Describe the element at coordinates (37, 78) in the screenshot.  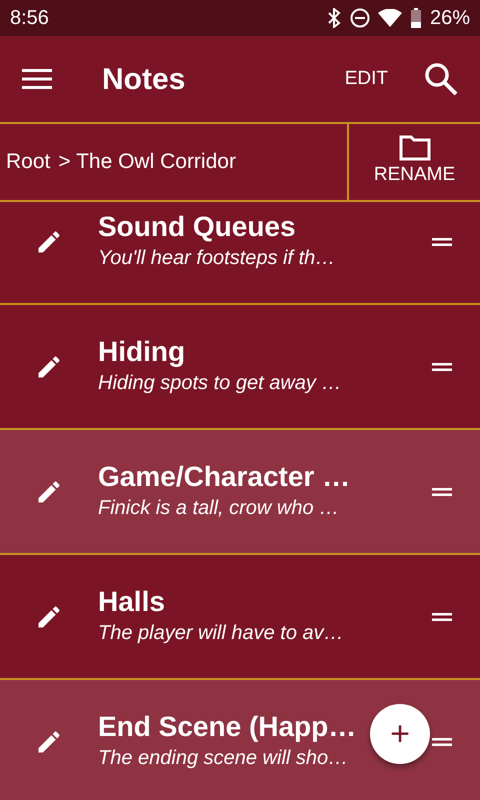
I see `menu-icon` at that location.